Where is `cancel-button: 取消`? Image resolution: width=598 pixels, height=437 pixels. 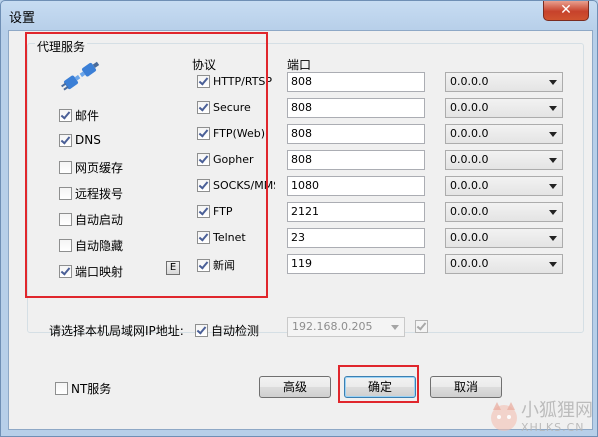
cancel-button: 取消 is located at coordinates (466, 387).